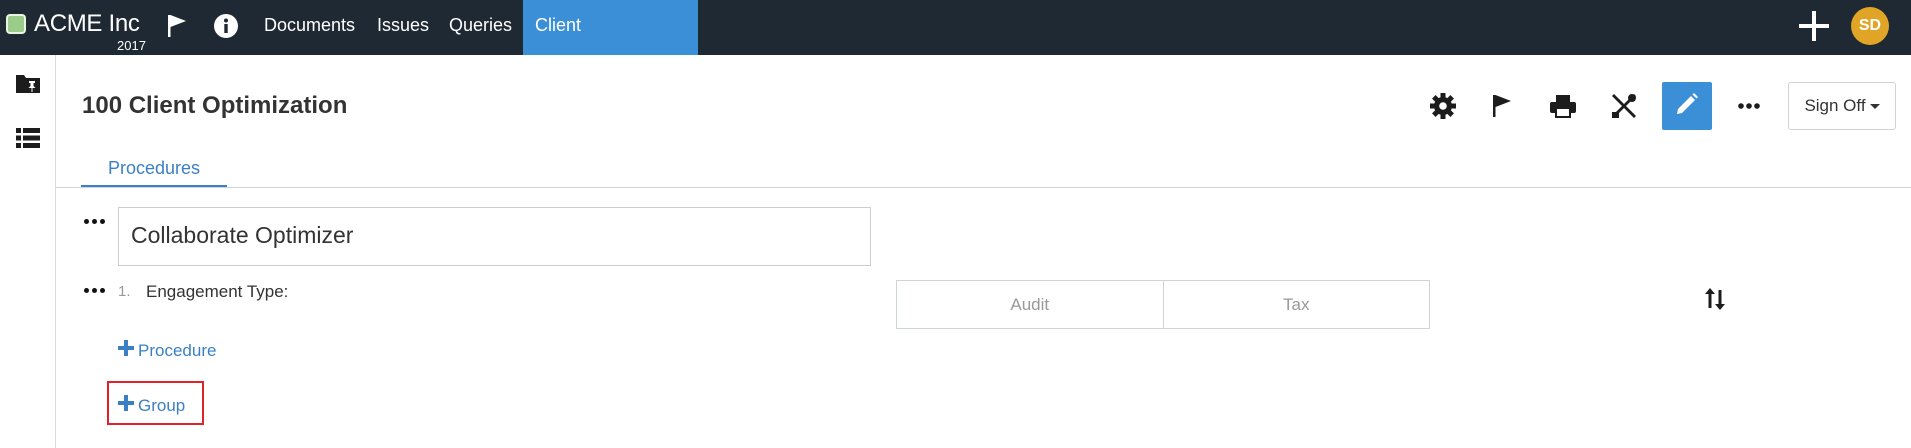 This screenshot has height=448, width=1911. Describe the element at coordinates (1296, 304) in the screenshot. I see `option-tax: Tax` at that location.